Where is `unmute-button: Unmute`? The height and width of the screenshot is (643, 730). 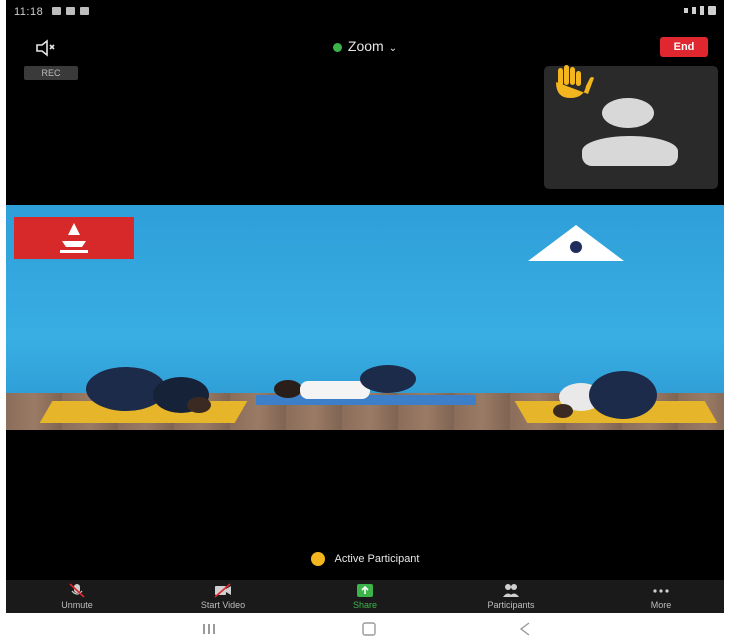
unmute-button: Unmute is located at coordinates (77, 596).